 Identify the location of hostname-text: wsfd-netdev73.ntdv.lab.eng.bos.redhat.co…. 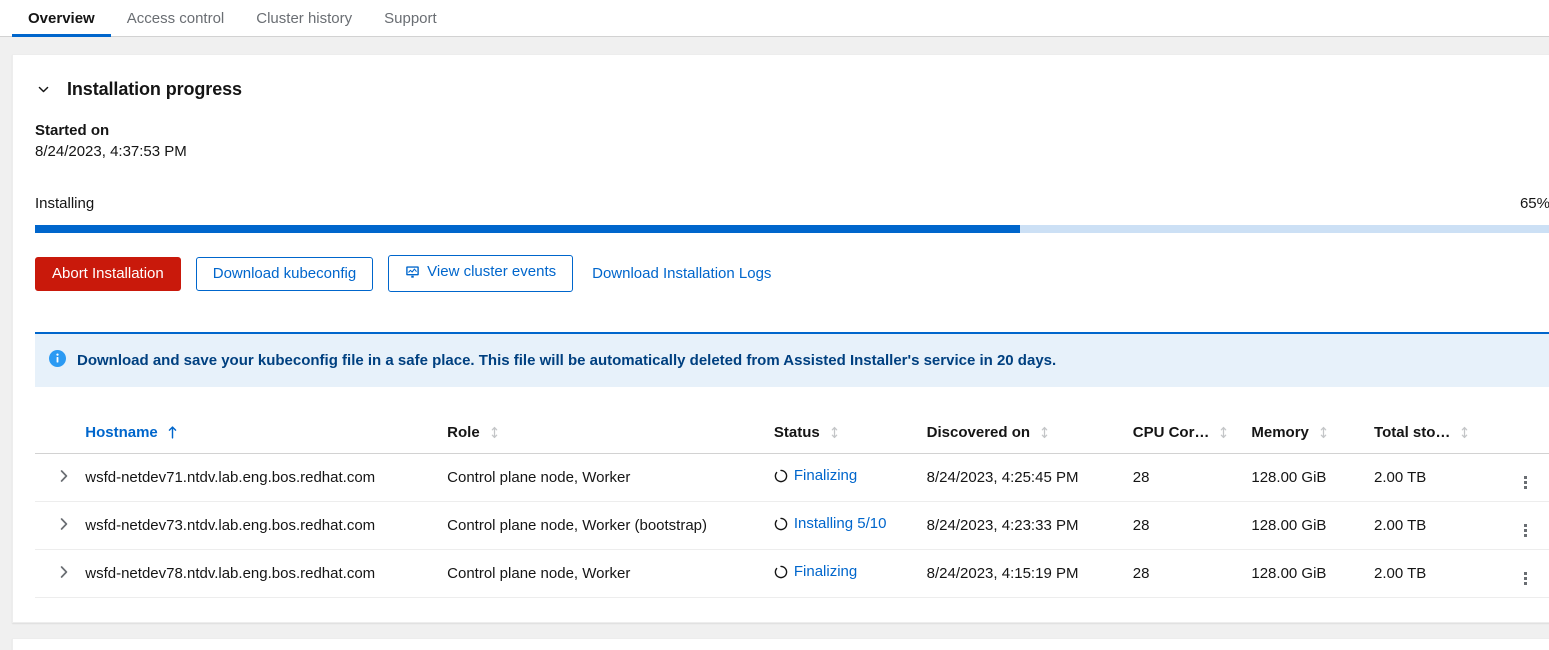
(230, 525).